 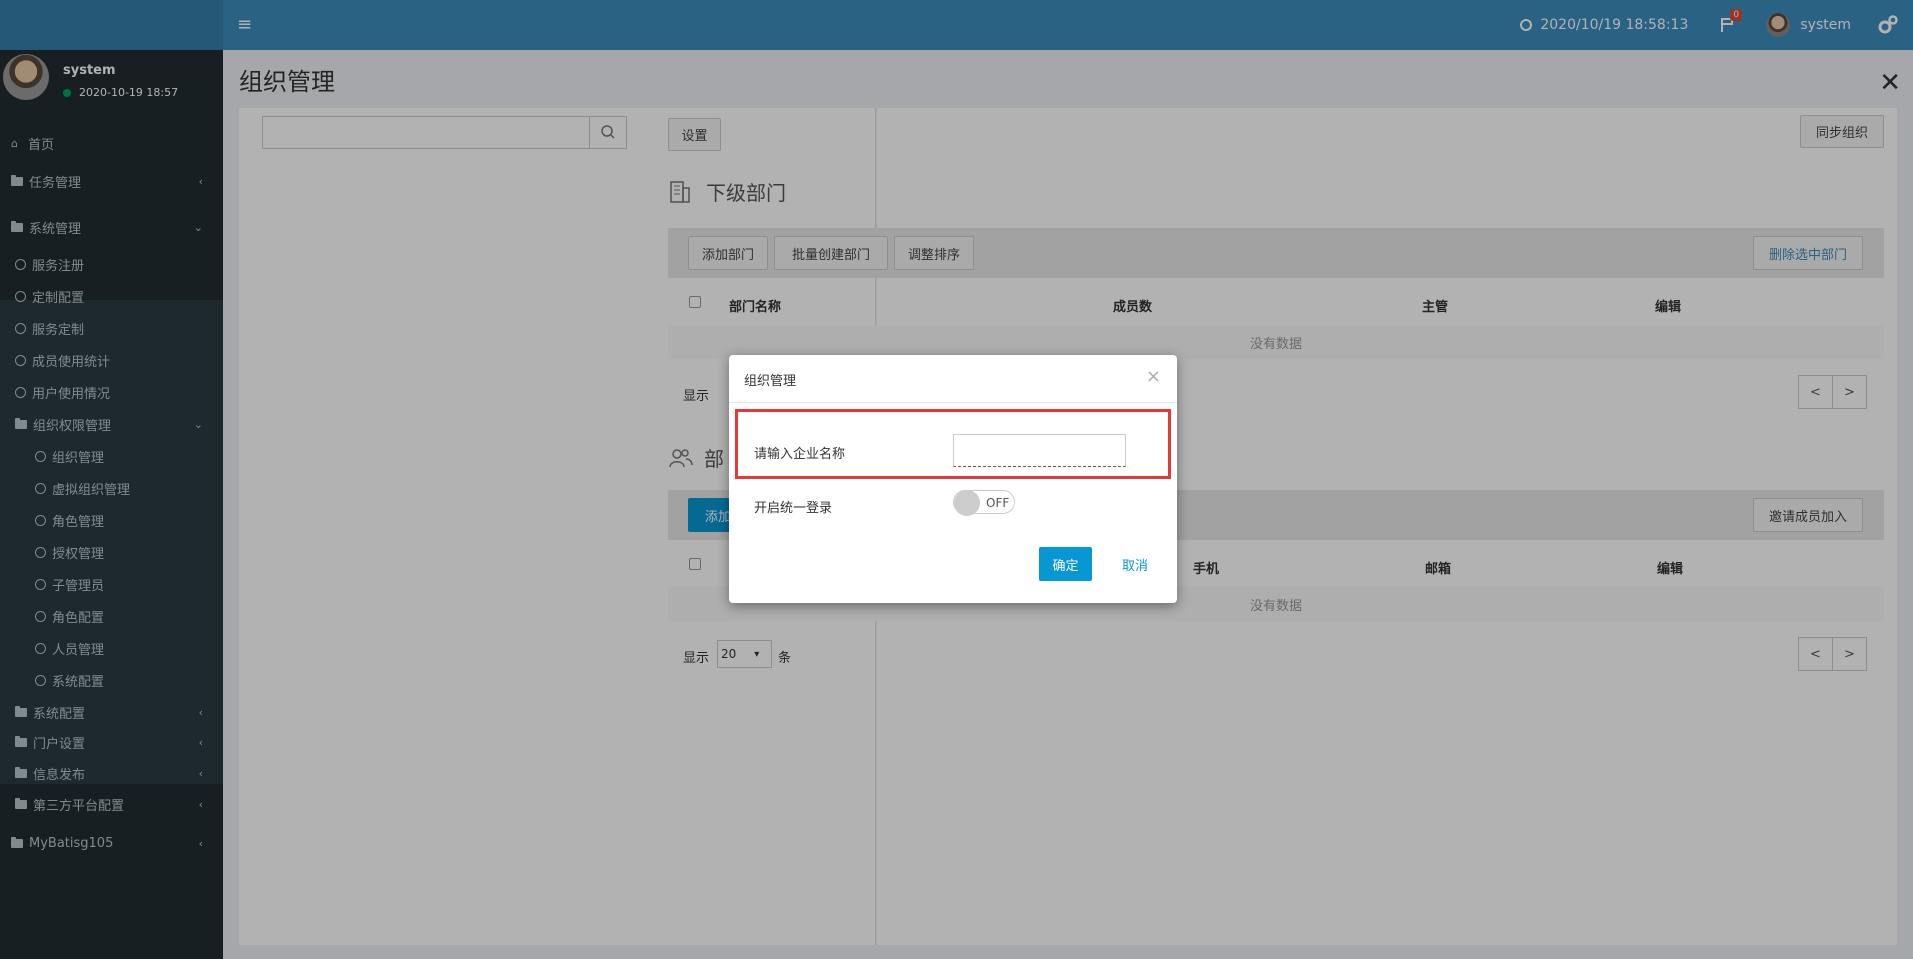 What do you see at coordinates (998, 503) in the screenshot?
I see `toggle-state-text: OFF` at bounding box center [998, 503].